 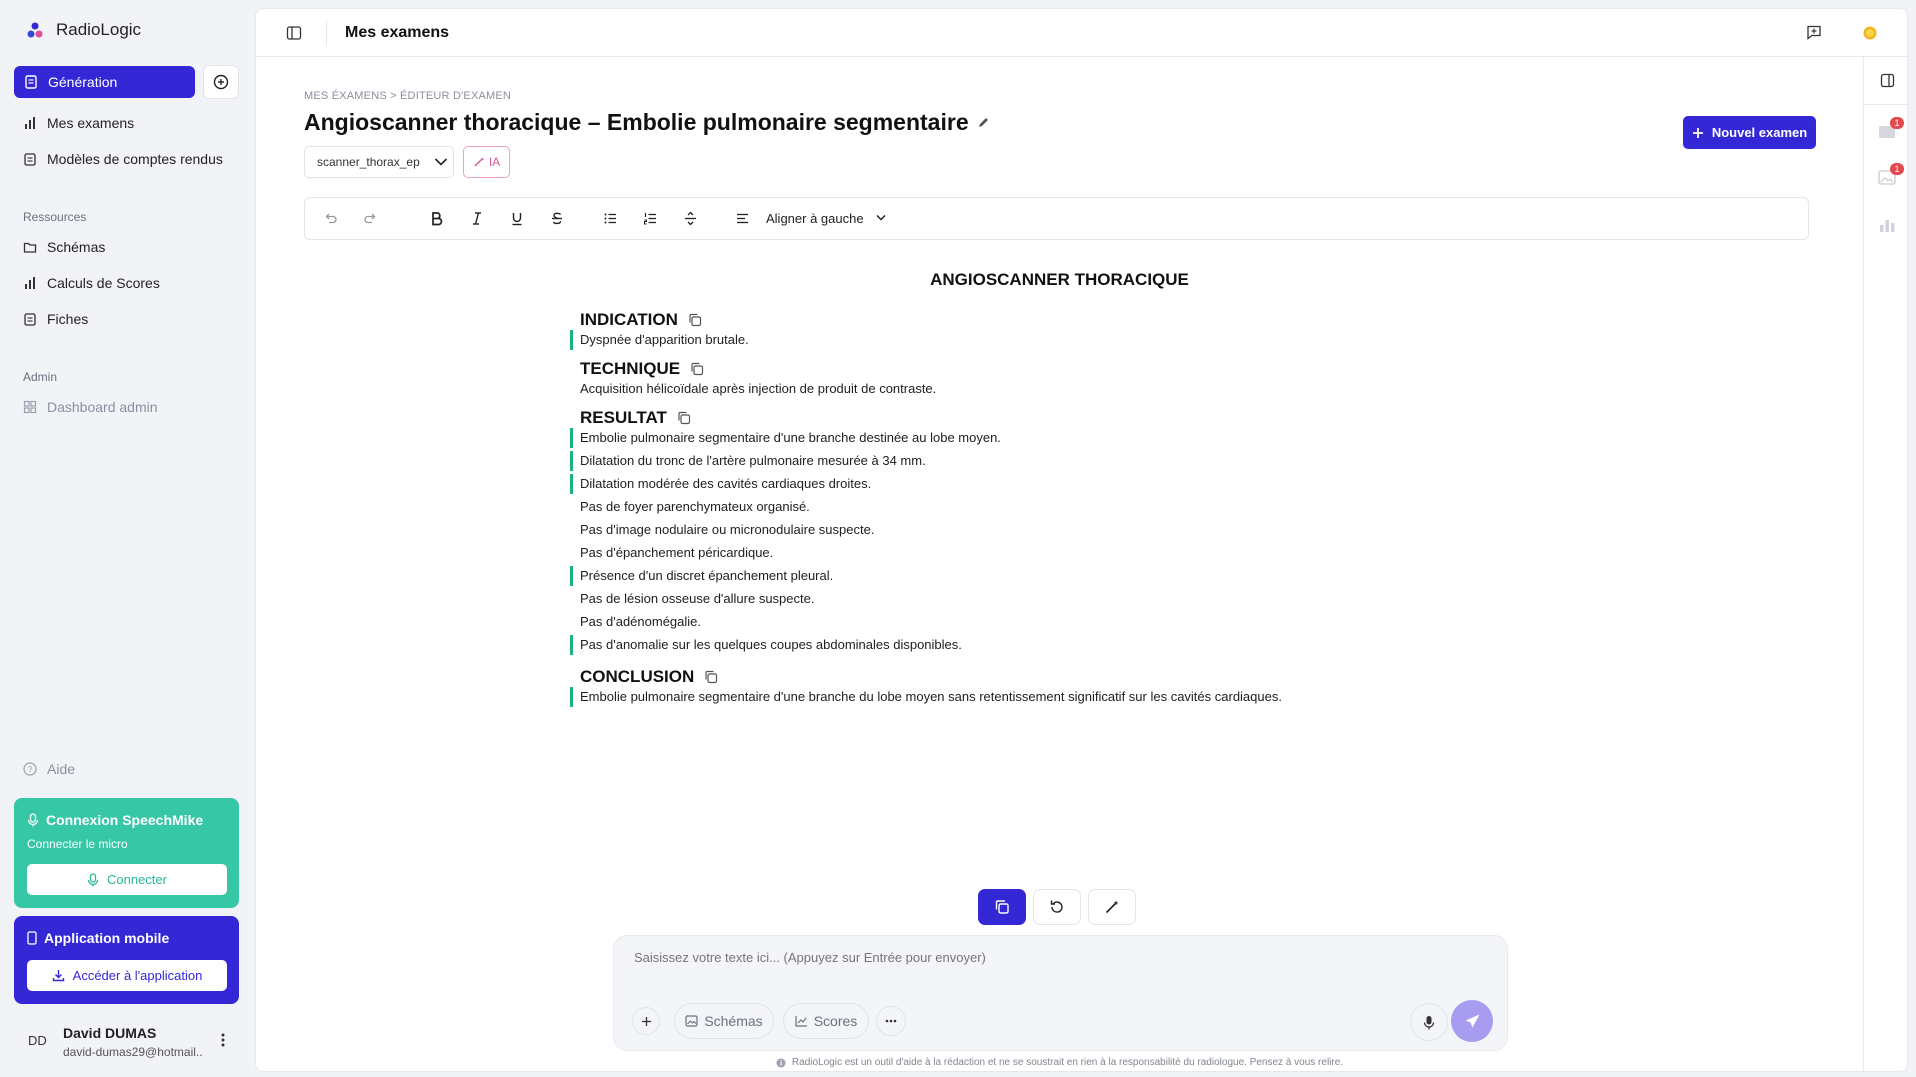 I want to click on image-icon, so click(x=691, y=1021).